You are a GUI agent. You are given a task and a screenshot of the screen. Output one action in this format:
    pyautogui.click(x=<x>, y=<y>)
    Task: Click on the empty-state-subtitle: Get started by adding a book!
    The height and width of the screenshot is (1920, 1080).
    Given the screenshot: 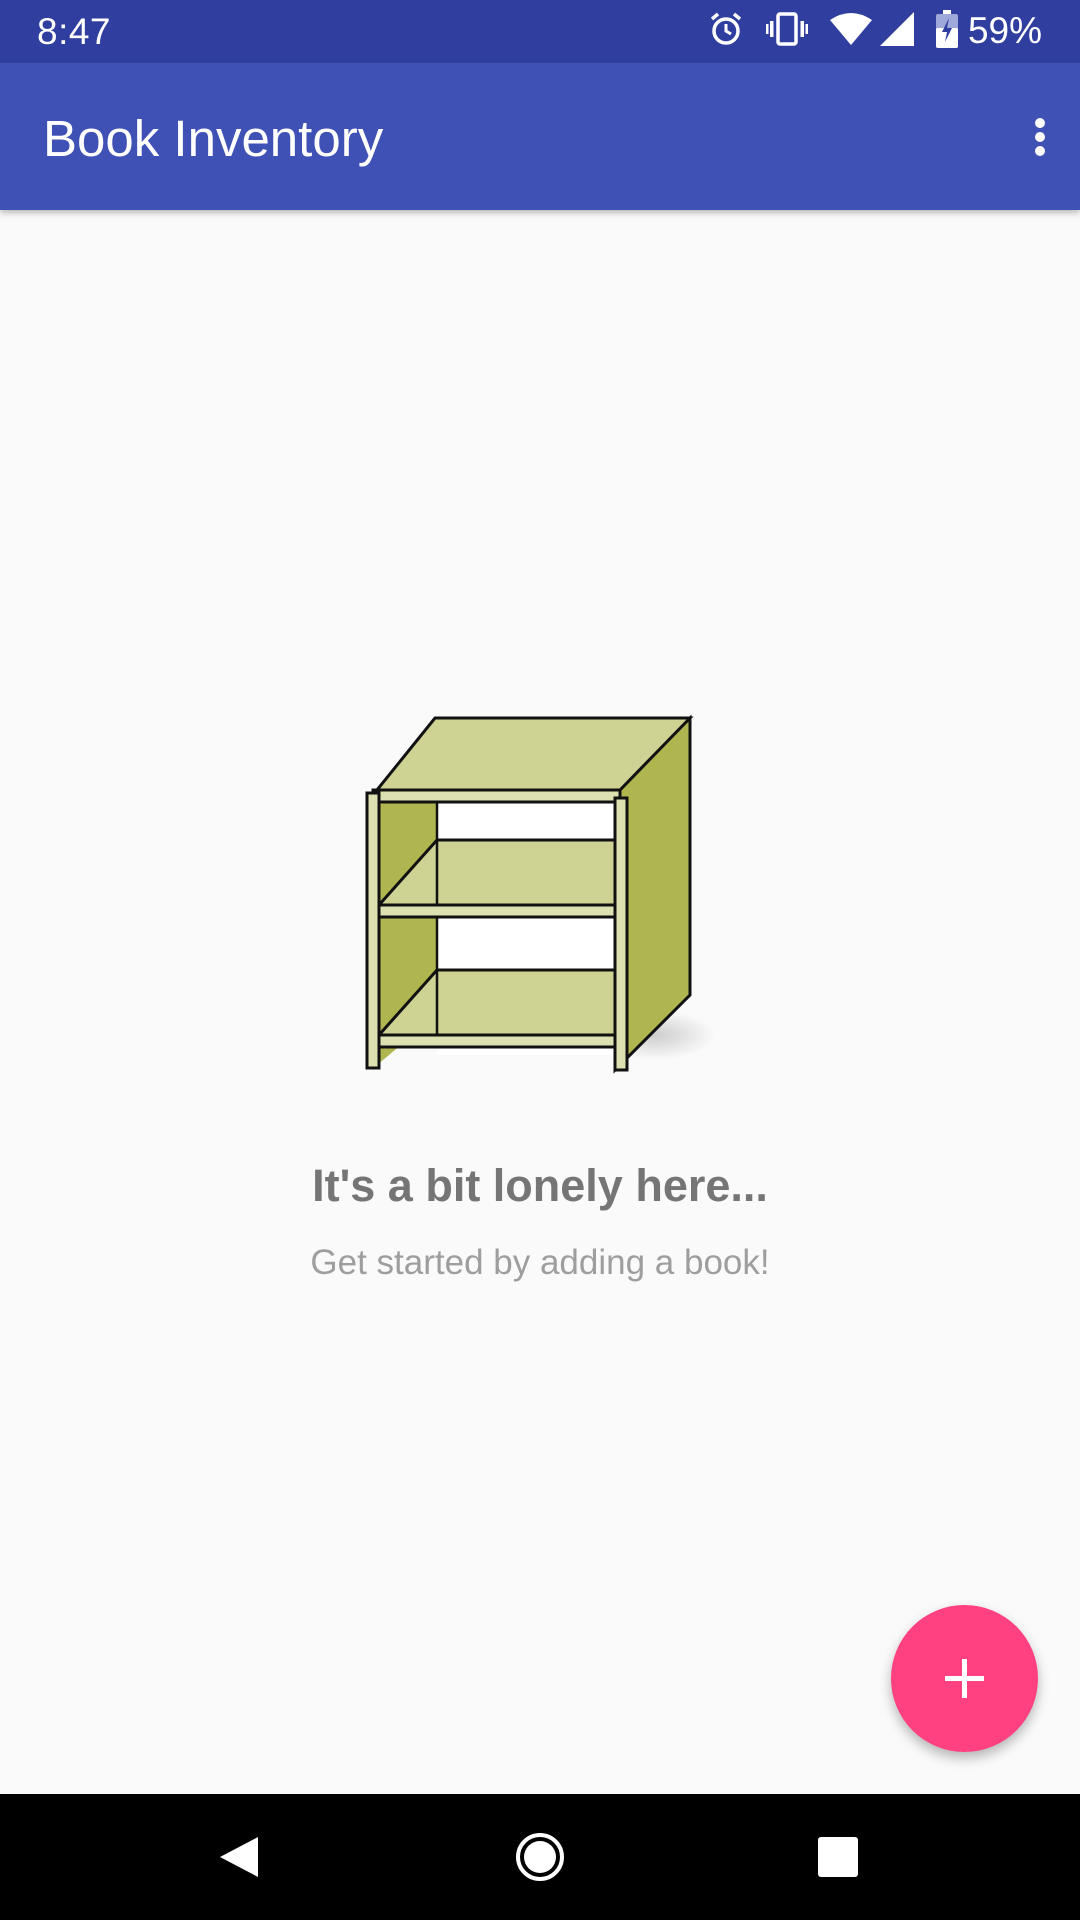 What is the action you would take?
    pyautogui.click(x=540, y=1262)
    